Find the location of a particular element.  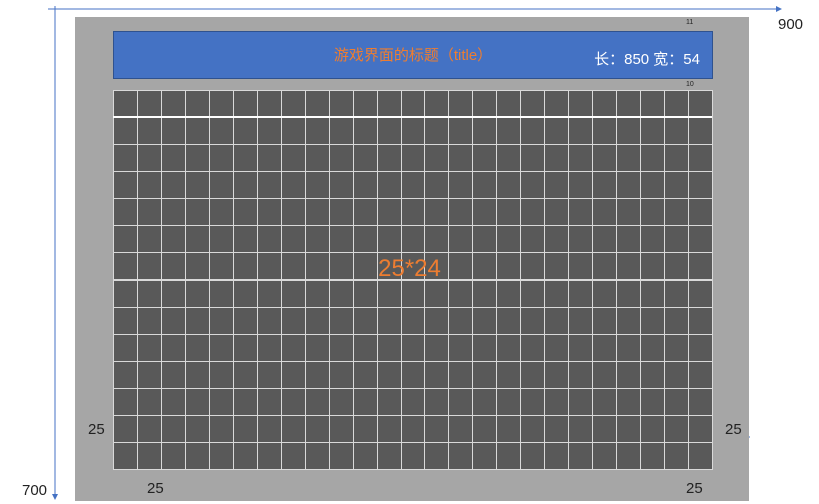

gap-top-label: 11 is located at coordinates (690, 22).